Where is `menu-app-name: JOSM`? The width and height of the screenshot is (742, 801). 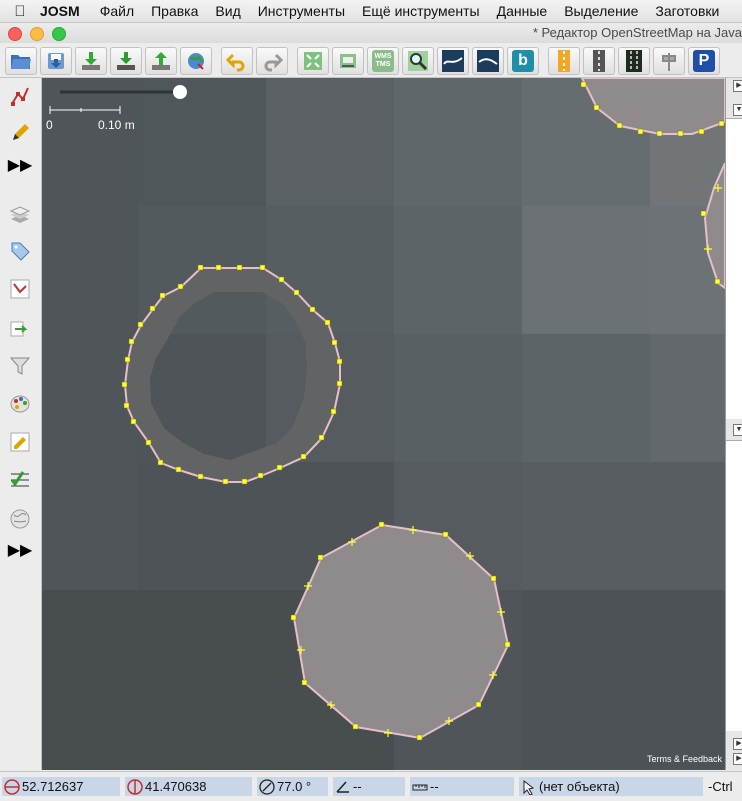
menu-app-name: JOSM is located at coordinates (60, 11).